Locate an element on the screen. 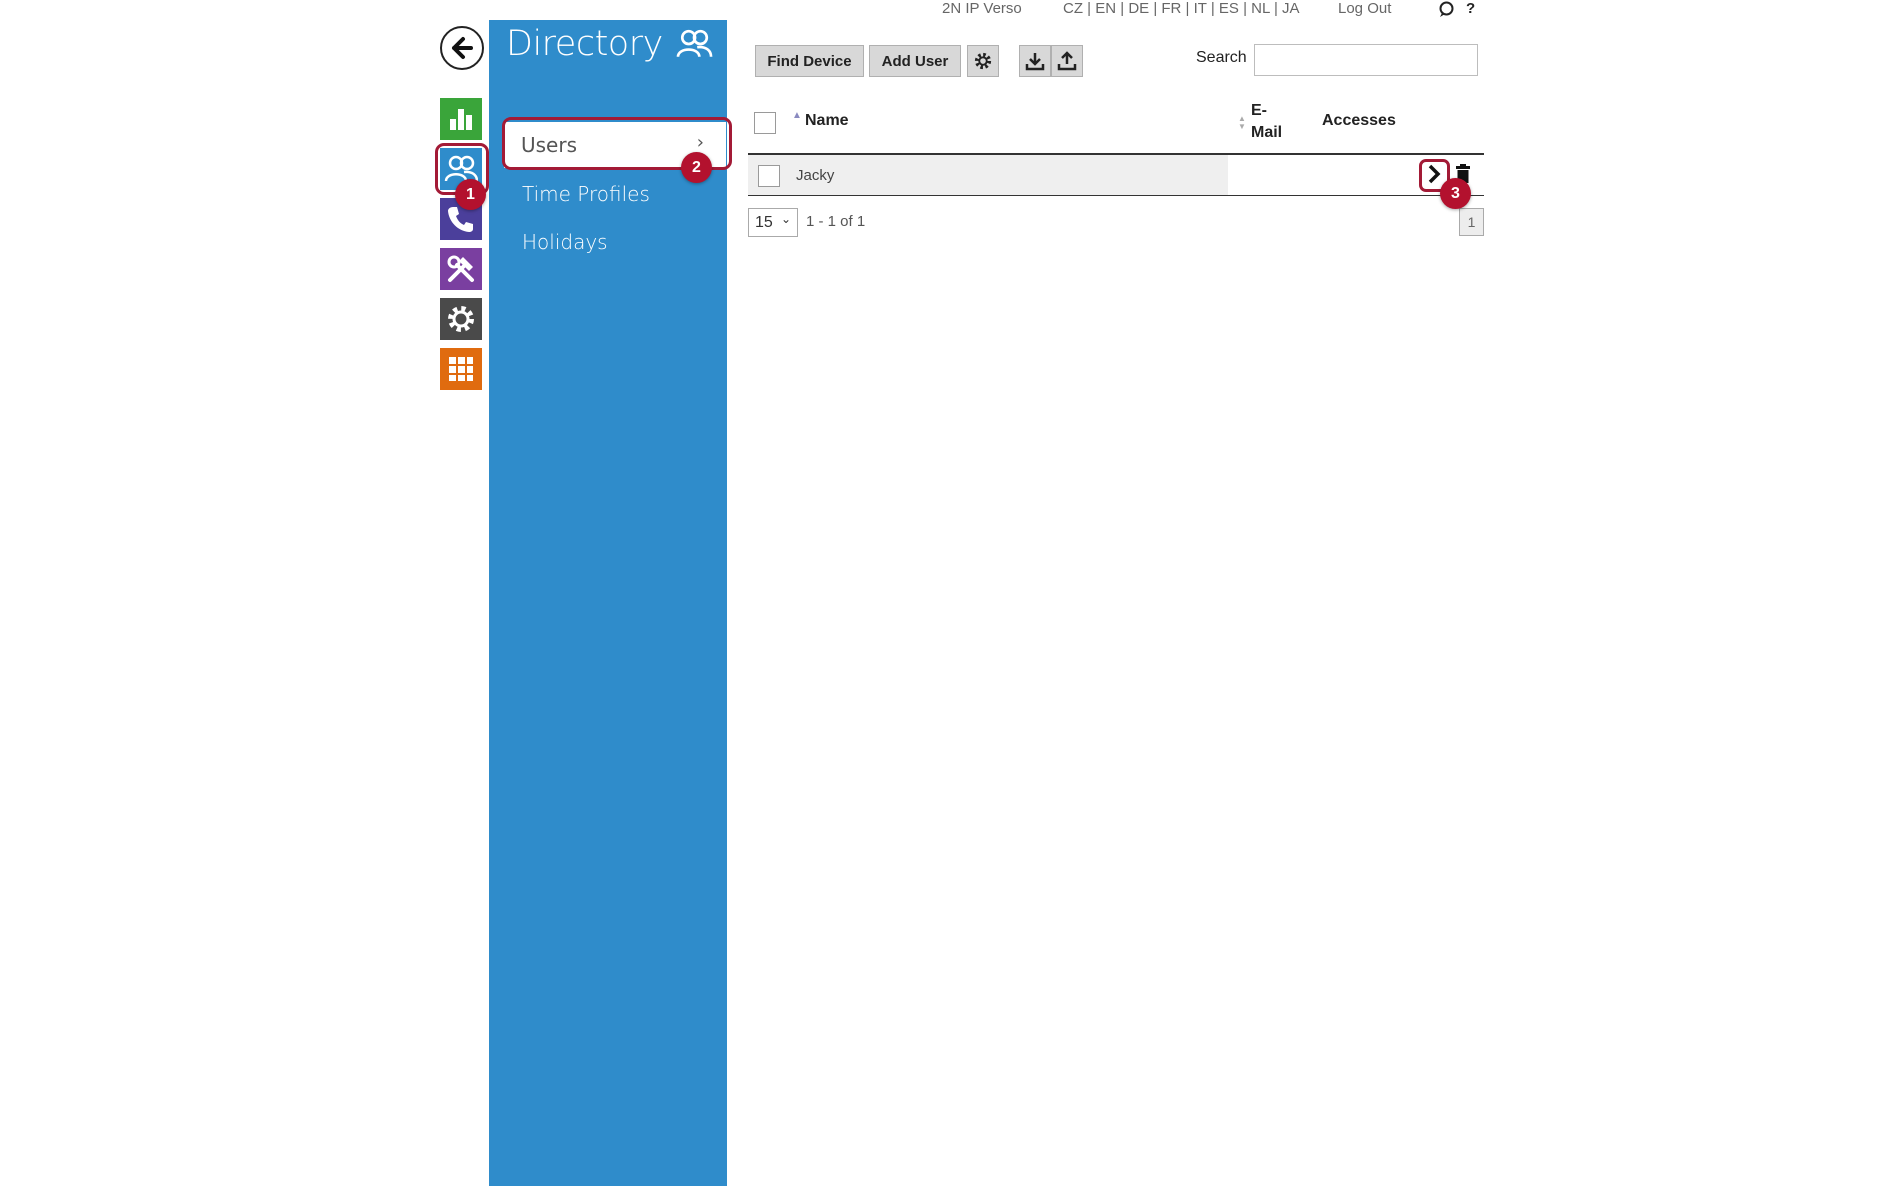 The image size is (1900, 1200). row-name: Jacky is located at coordinates (815, 175).